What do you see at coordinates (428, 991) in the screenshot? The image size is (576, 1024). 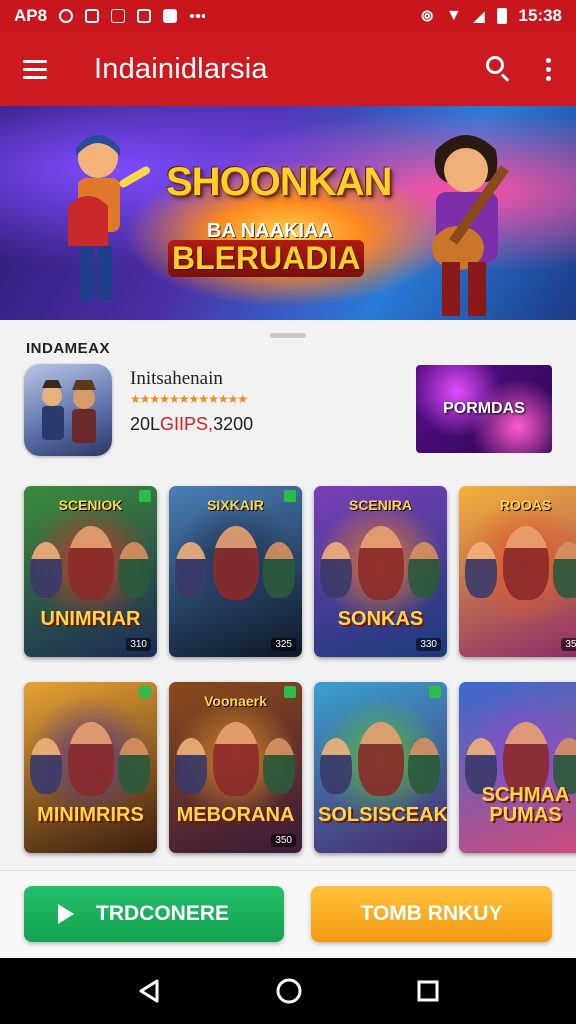 I see `recent-apps-icon` at bounding box center [428, 991].